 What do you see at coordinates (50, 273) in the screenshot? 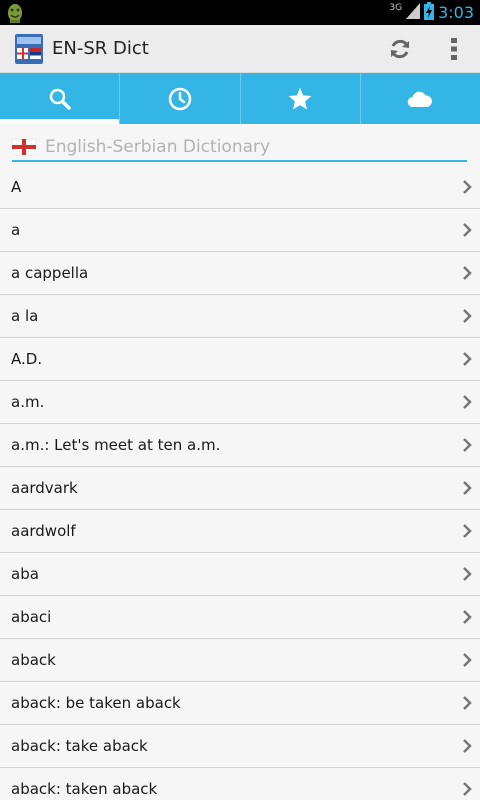
I see `word-label: a cappella` at bounding box center [50, 273].